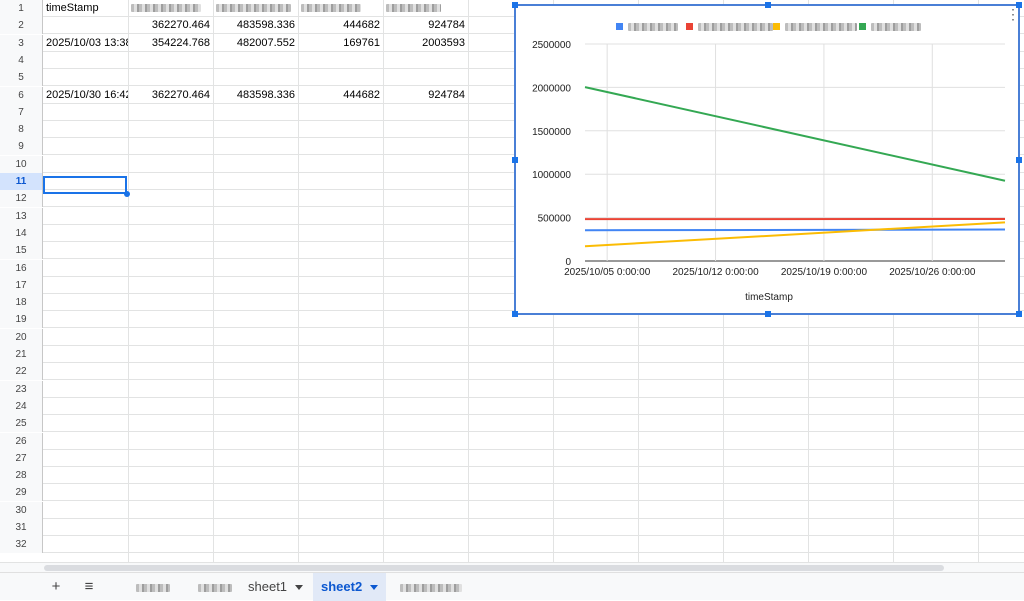 The image size is (1024, 601). Describe the element at coordinates (21, 43) in the screenshot. I see `row-header: 3` at that location.